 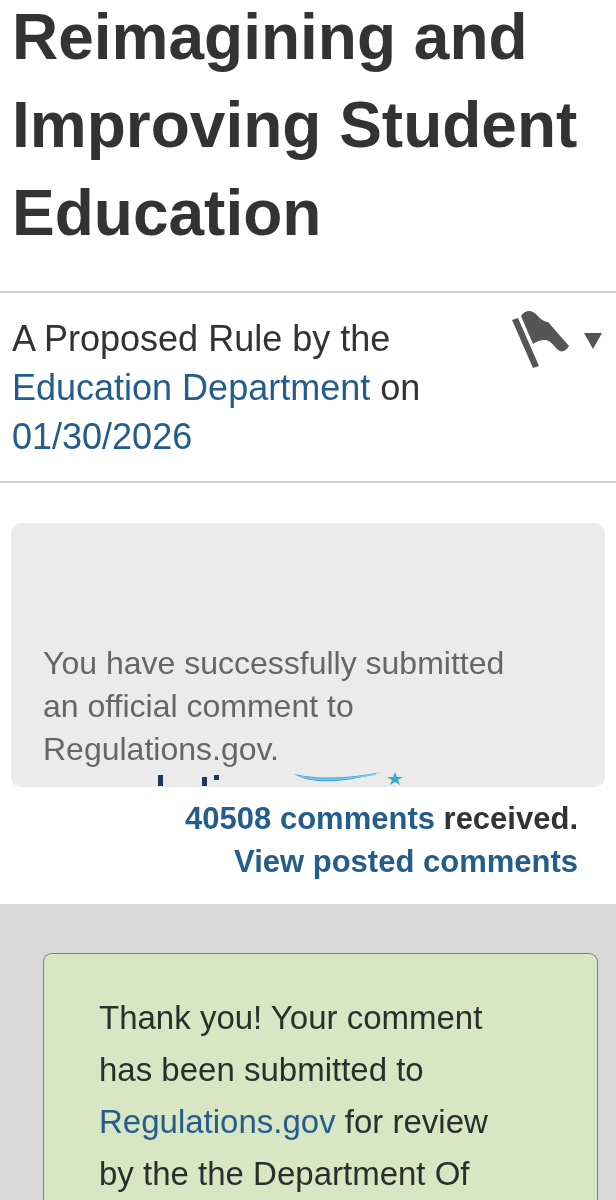 I want to click on comments-count-text: 40508 comments received. View posted comments, so click(x=381, y=840).